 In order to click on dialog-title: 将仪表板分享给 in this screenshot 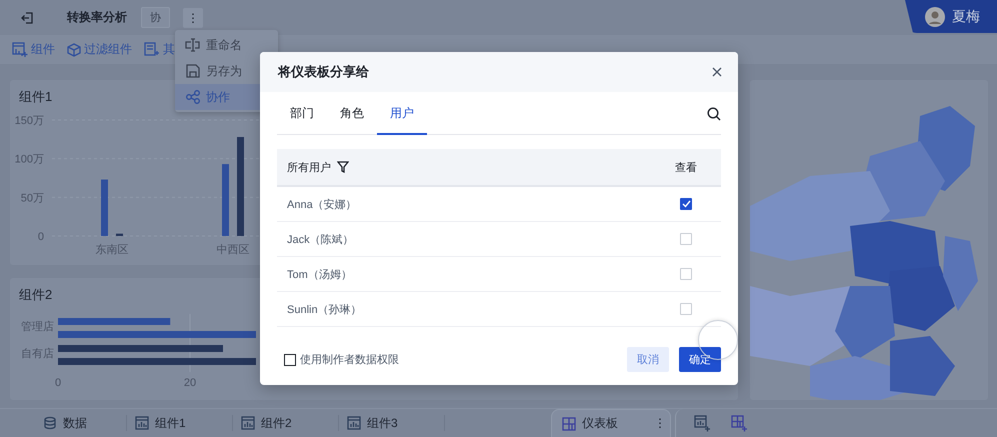, I will do `click(323, 72)`.